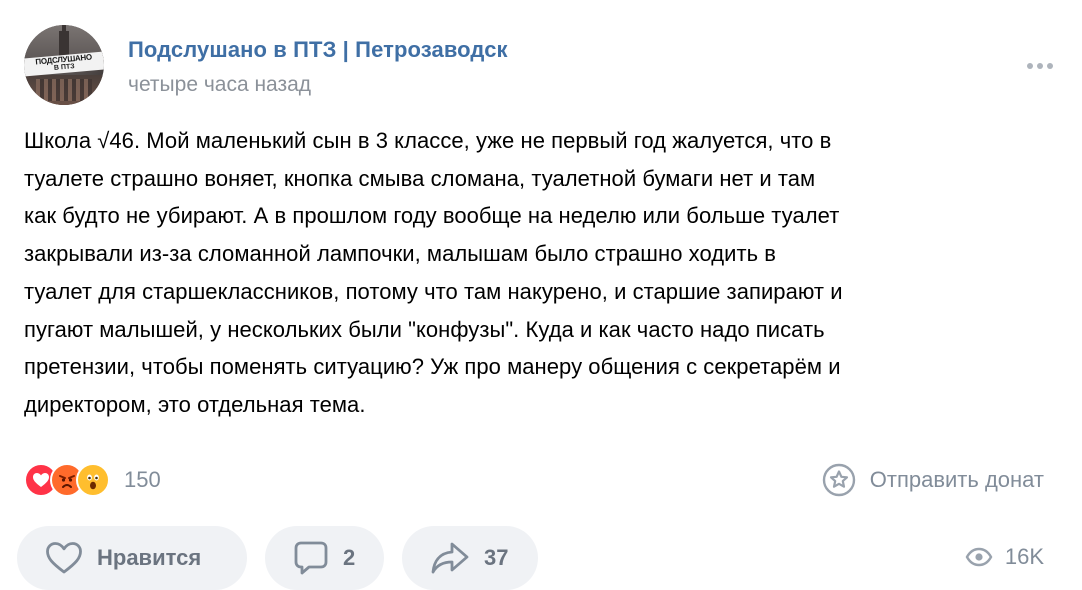  I want to click on eye-icon, so click(979, 557).